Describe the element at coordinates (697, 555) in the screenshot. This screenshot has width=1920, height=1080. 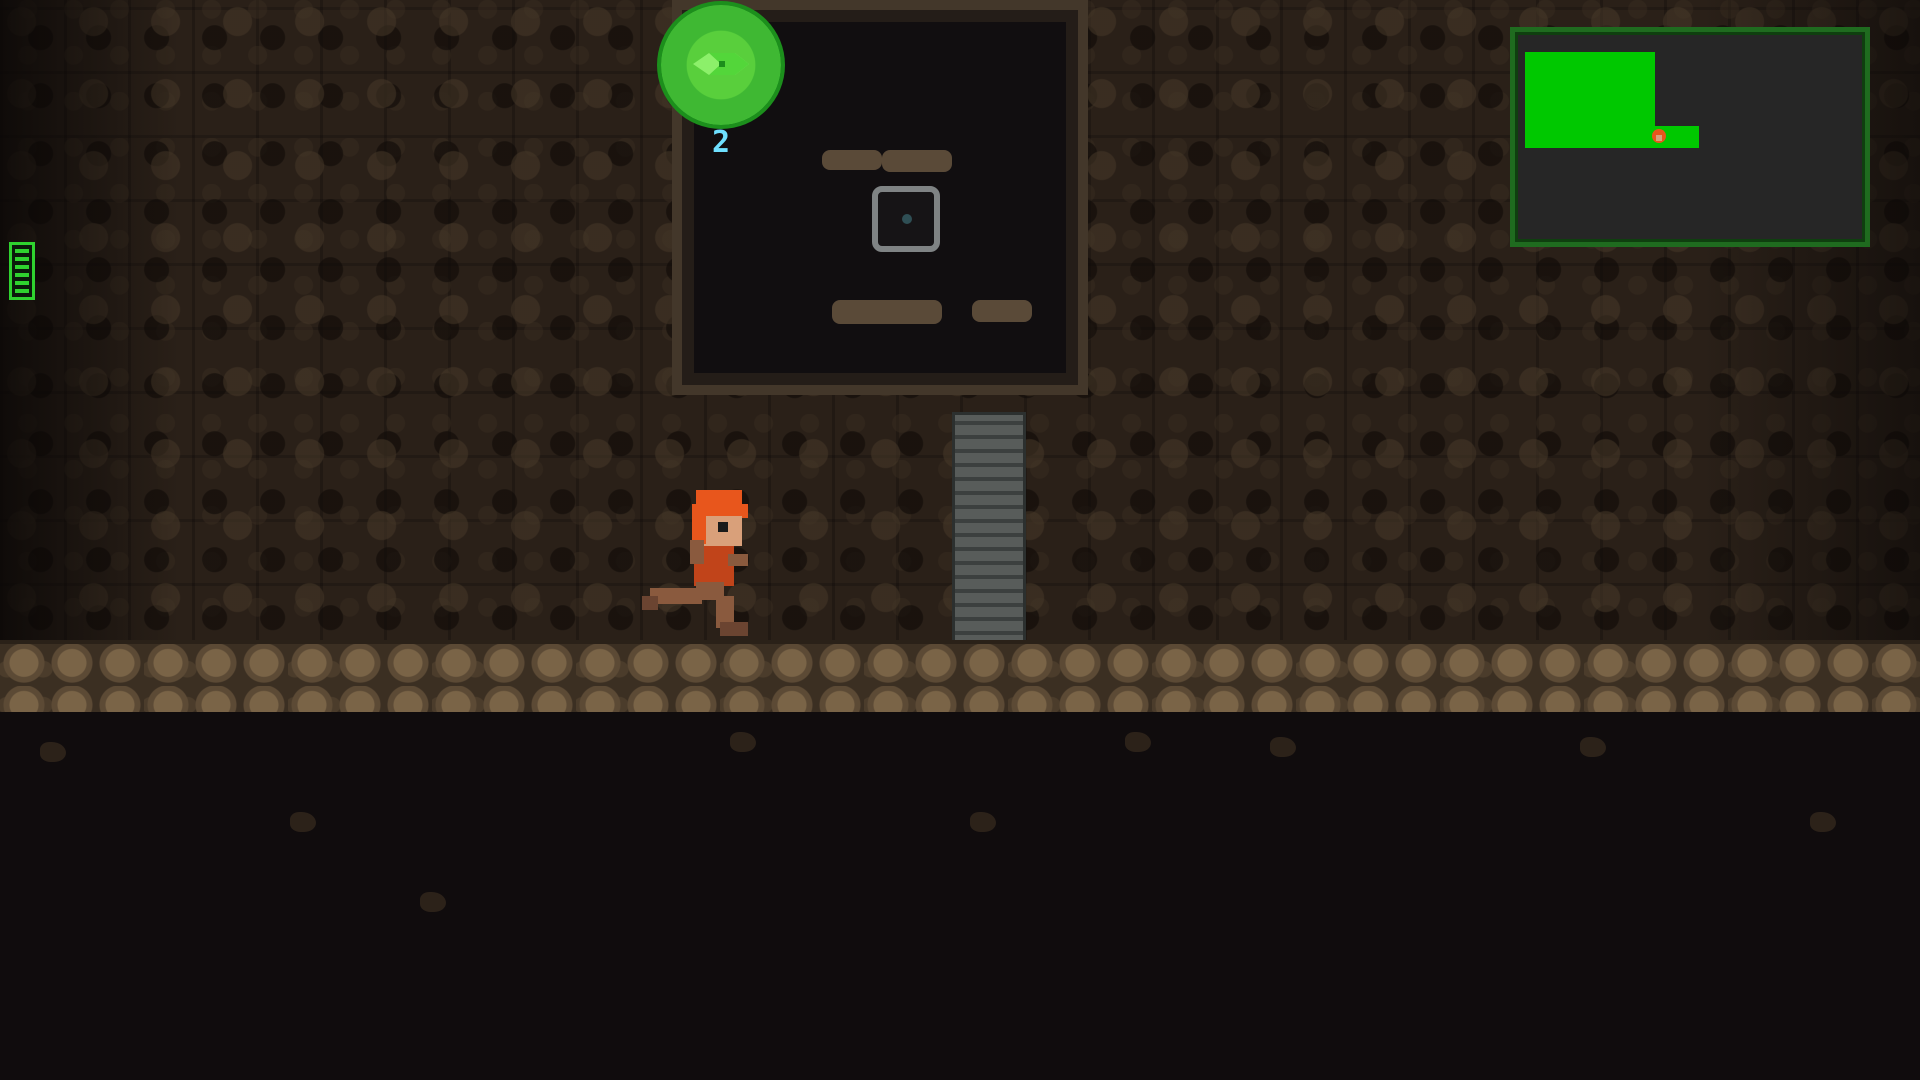
I see `player-character` at that location.